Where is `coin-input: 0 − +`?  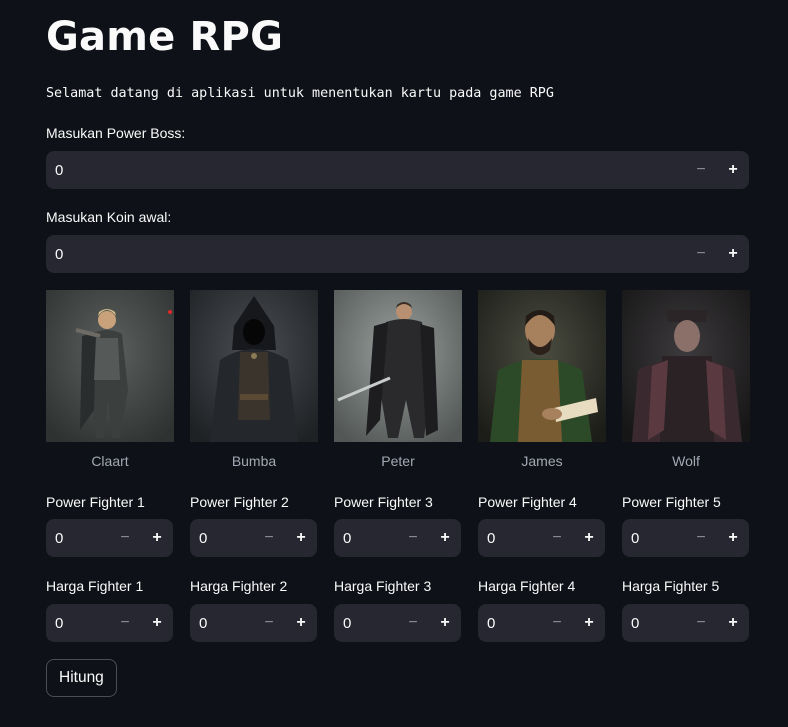 coin-input: 0 − + is located at coordinates (397, 254).